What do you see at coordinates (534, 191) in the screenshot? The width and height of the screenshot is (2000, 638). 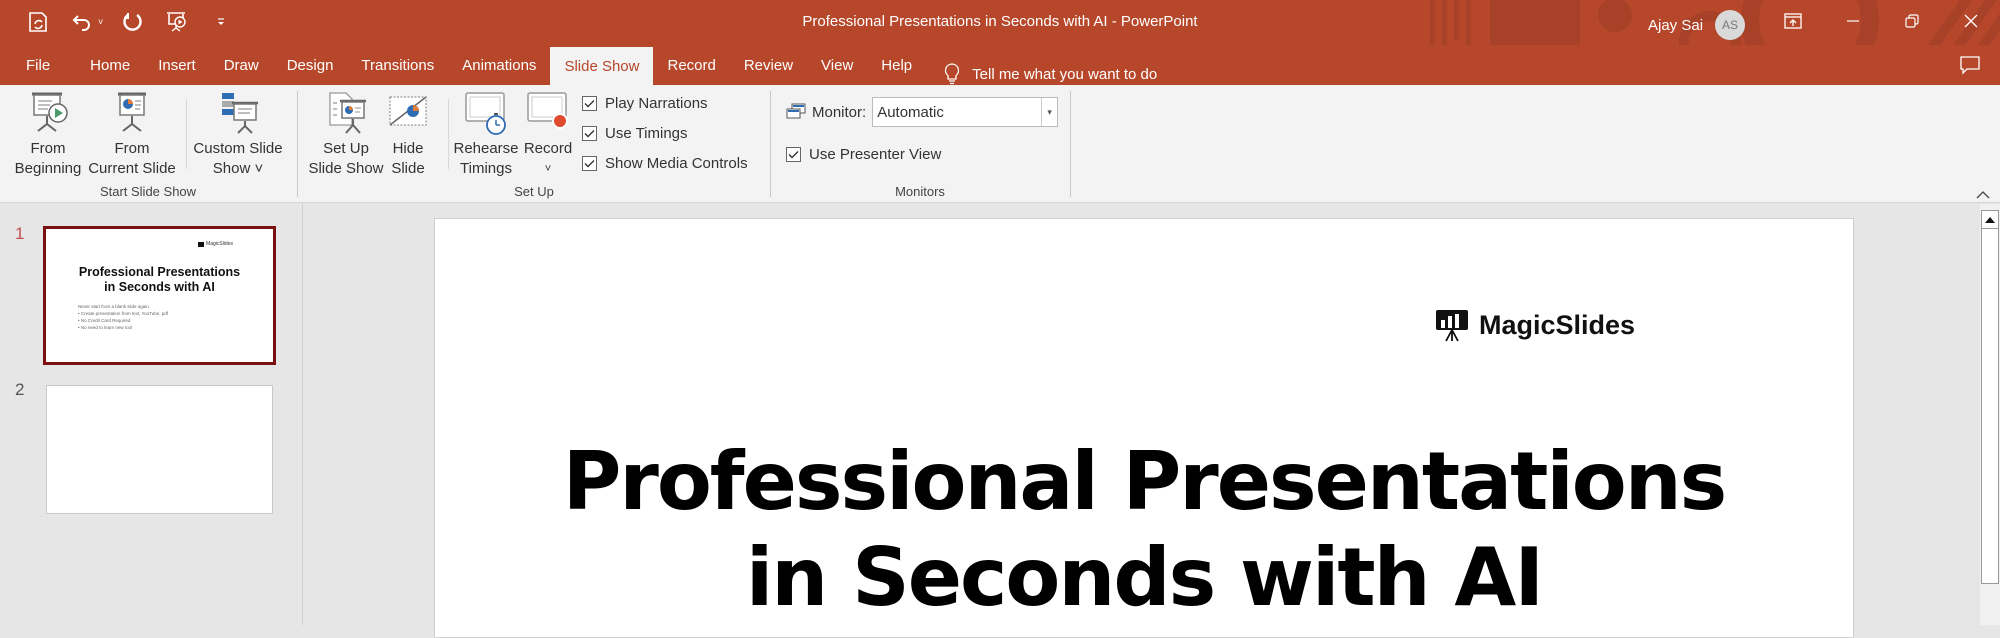 I see `group-label: Set Up` at bounding box center [534, 191].